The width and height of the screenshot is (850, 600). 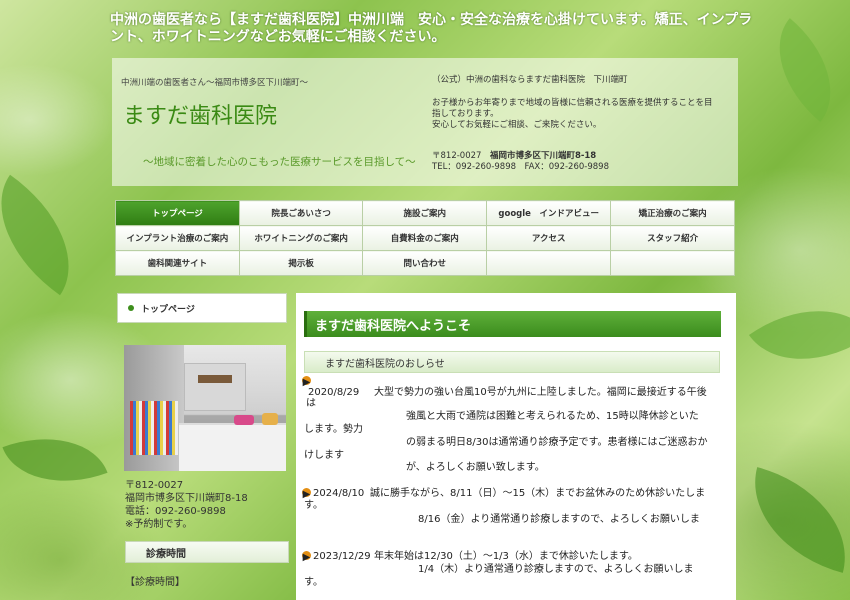 I want to click on nav-whitening: ホワイトニングのご案内, so click(x=301, y=238).